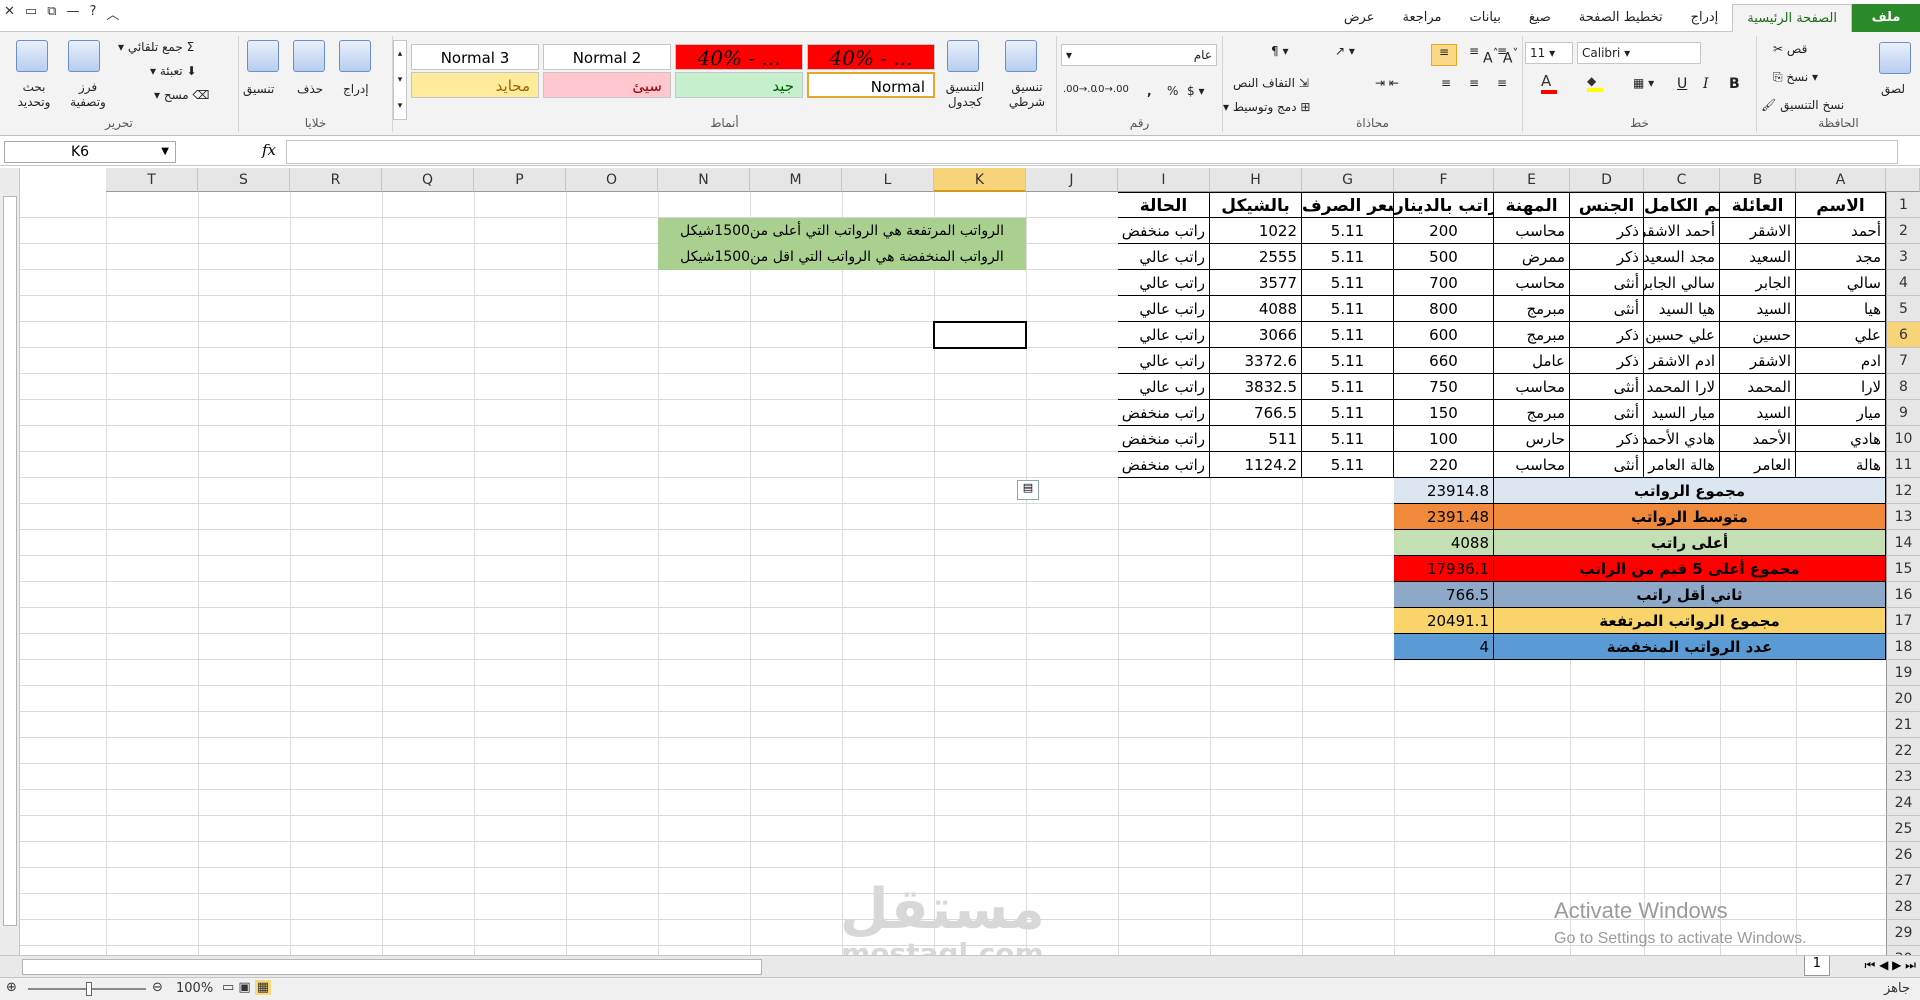 The image size is (1920, 1000). What do you see at coordinates (1080, 89) in the screenshot?
I see `decrease-decimal-icon: .00→.0` at bounding box center [1080, 89].